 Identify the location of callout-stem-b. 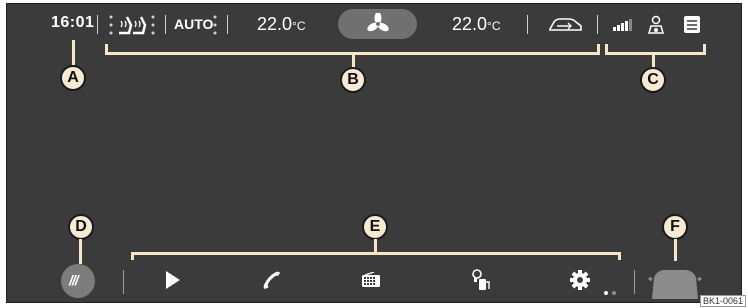
(353, 61).